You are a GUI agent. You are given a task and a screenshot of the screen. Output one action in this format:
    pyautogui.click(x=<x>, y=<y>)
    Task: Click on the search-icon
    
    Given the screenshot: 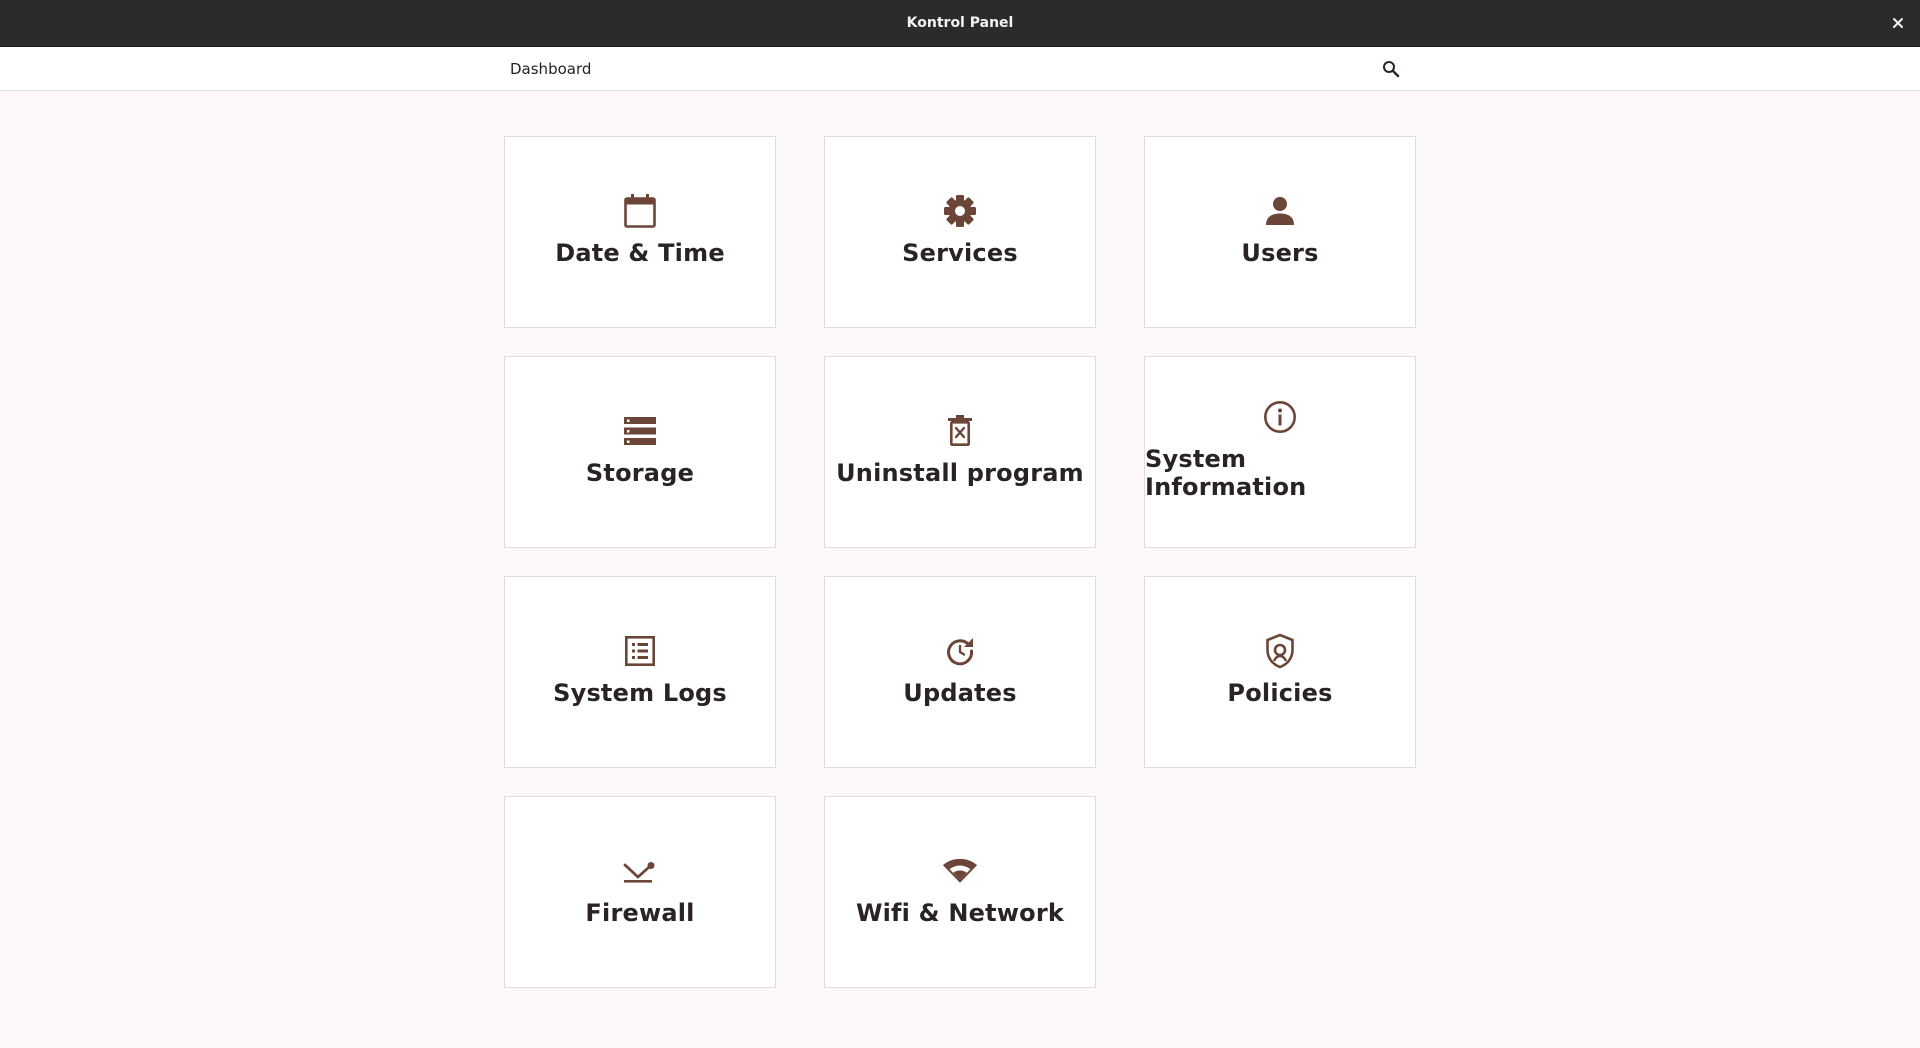 What is the action you would take?
    pyautogui.click(x=1391, y=69)
    